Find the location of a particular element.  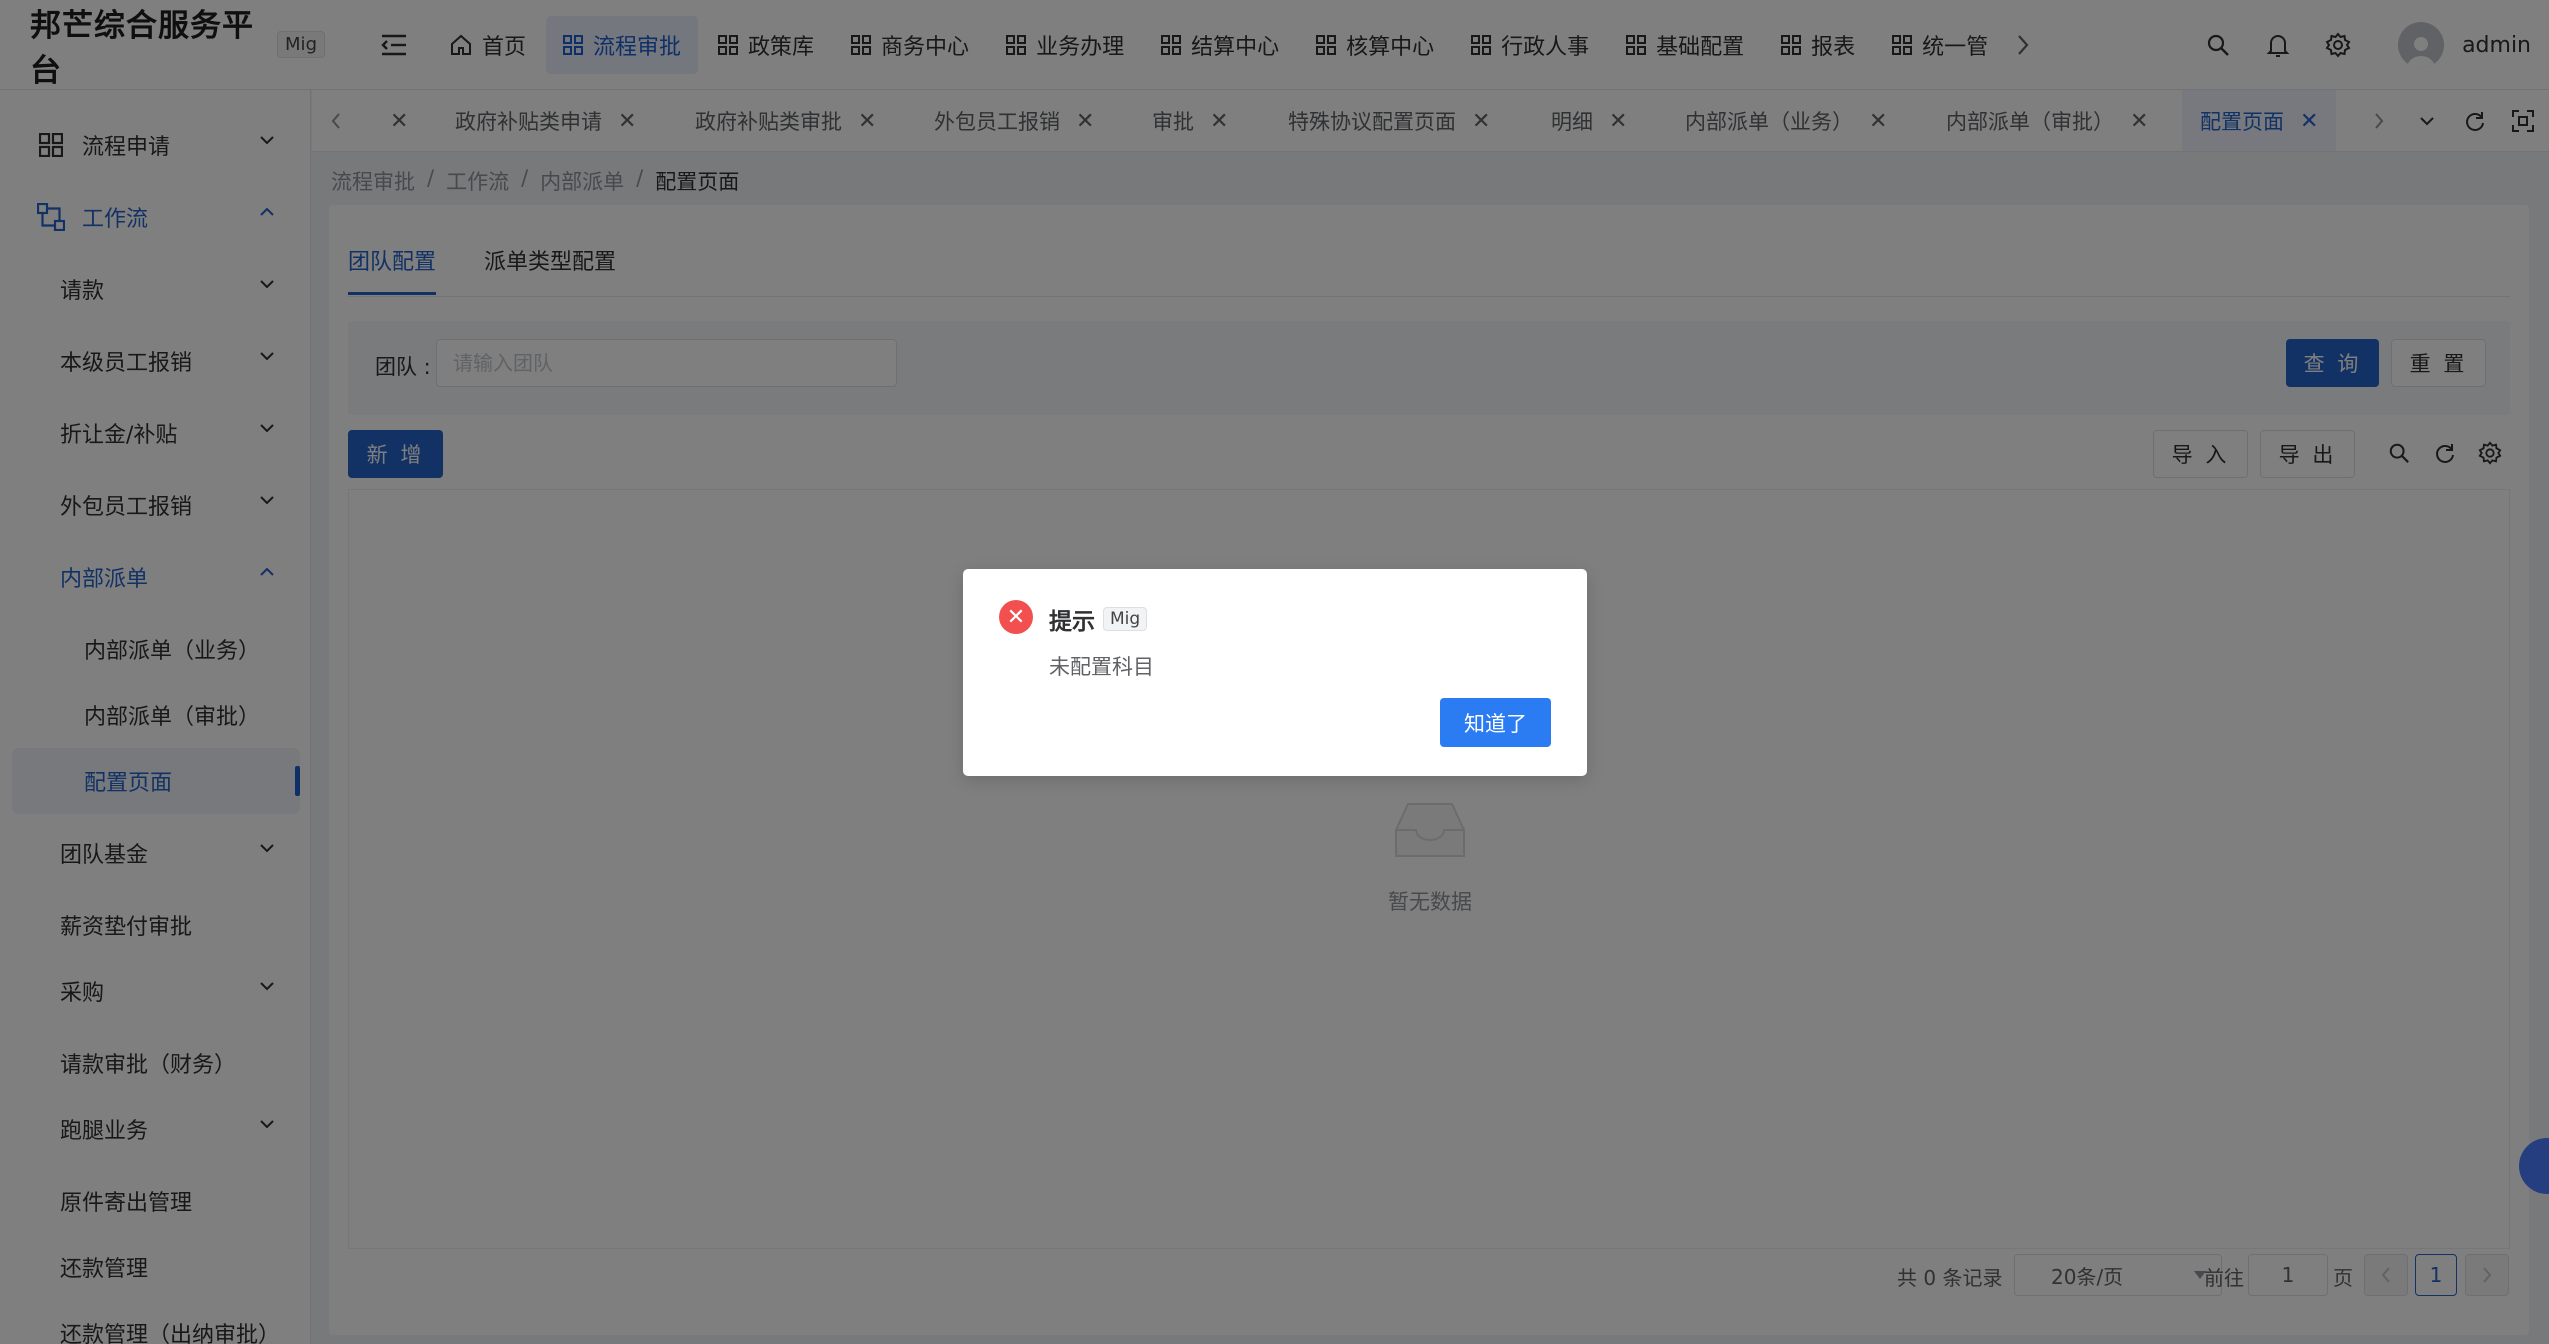

dialog-title: 提示 is located at coordinates (1072, 622).